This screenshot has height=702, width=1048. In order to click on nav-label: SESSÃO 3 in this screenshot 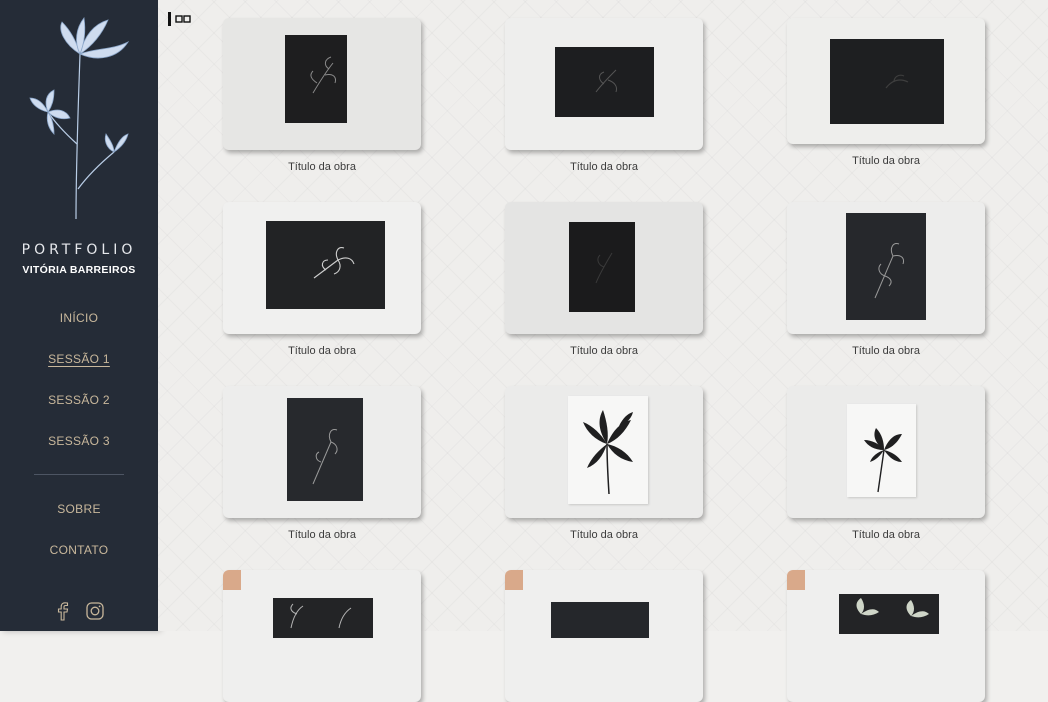, I will do `click(79, 441)`.